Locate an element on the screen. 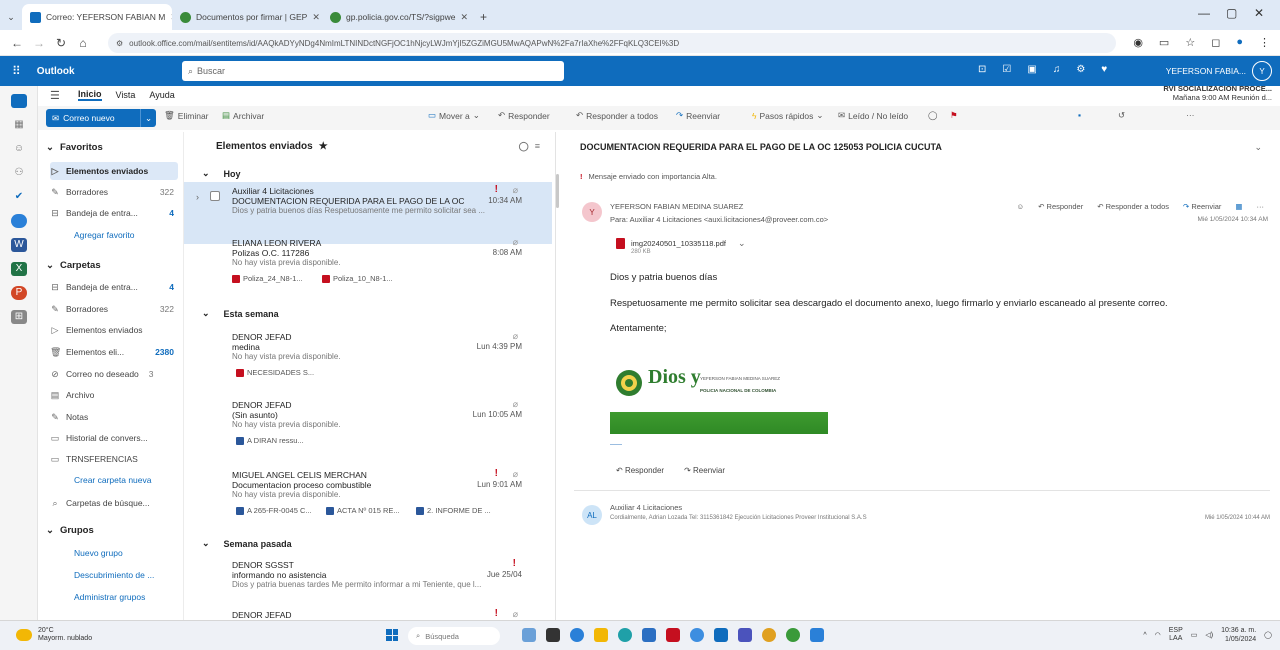 The height and width of the screenshot is (650, 1280). close-tab-icon: ✕ is located at coordinates (464, 17).